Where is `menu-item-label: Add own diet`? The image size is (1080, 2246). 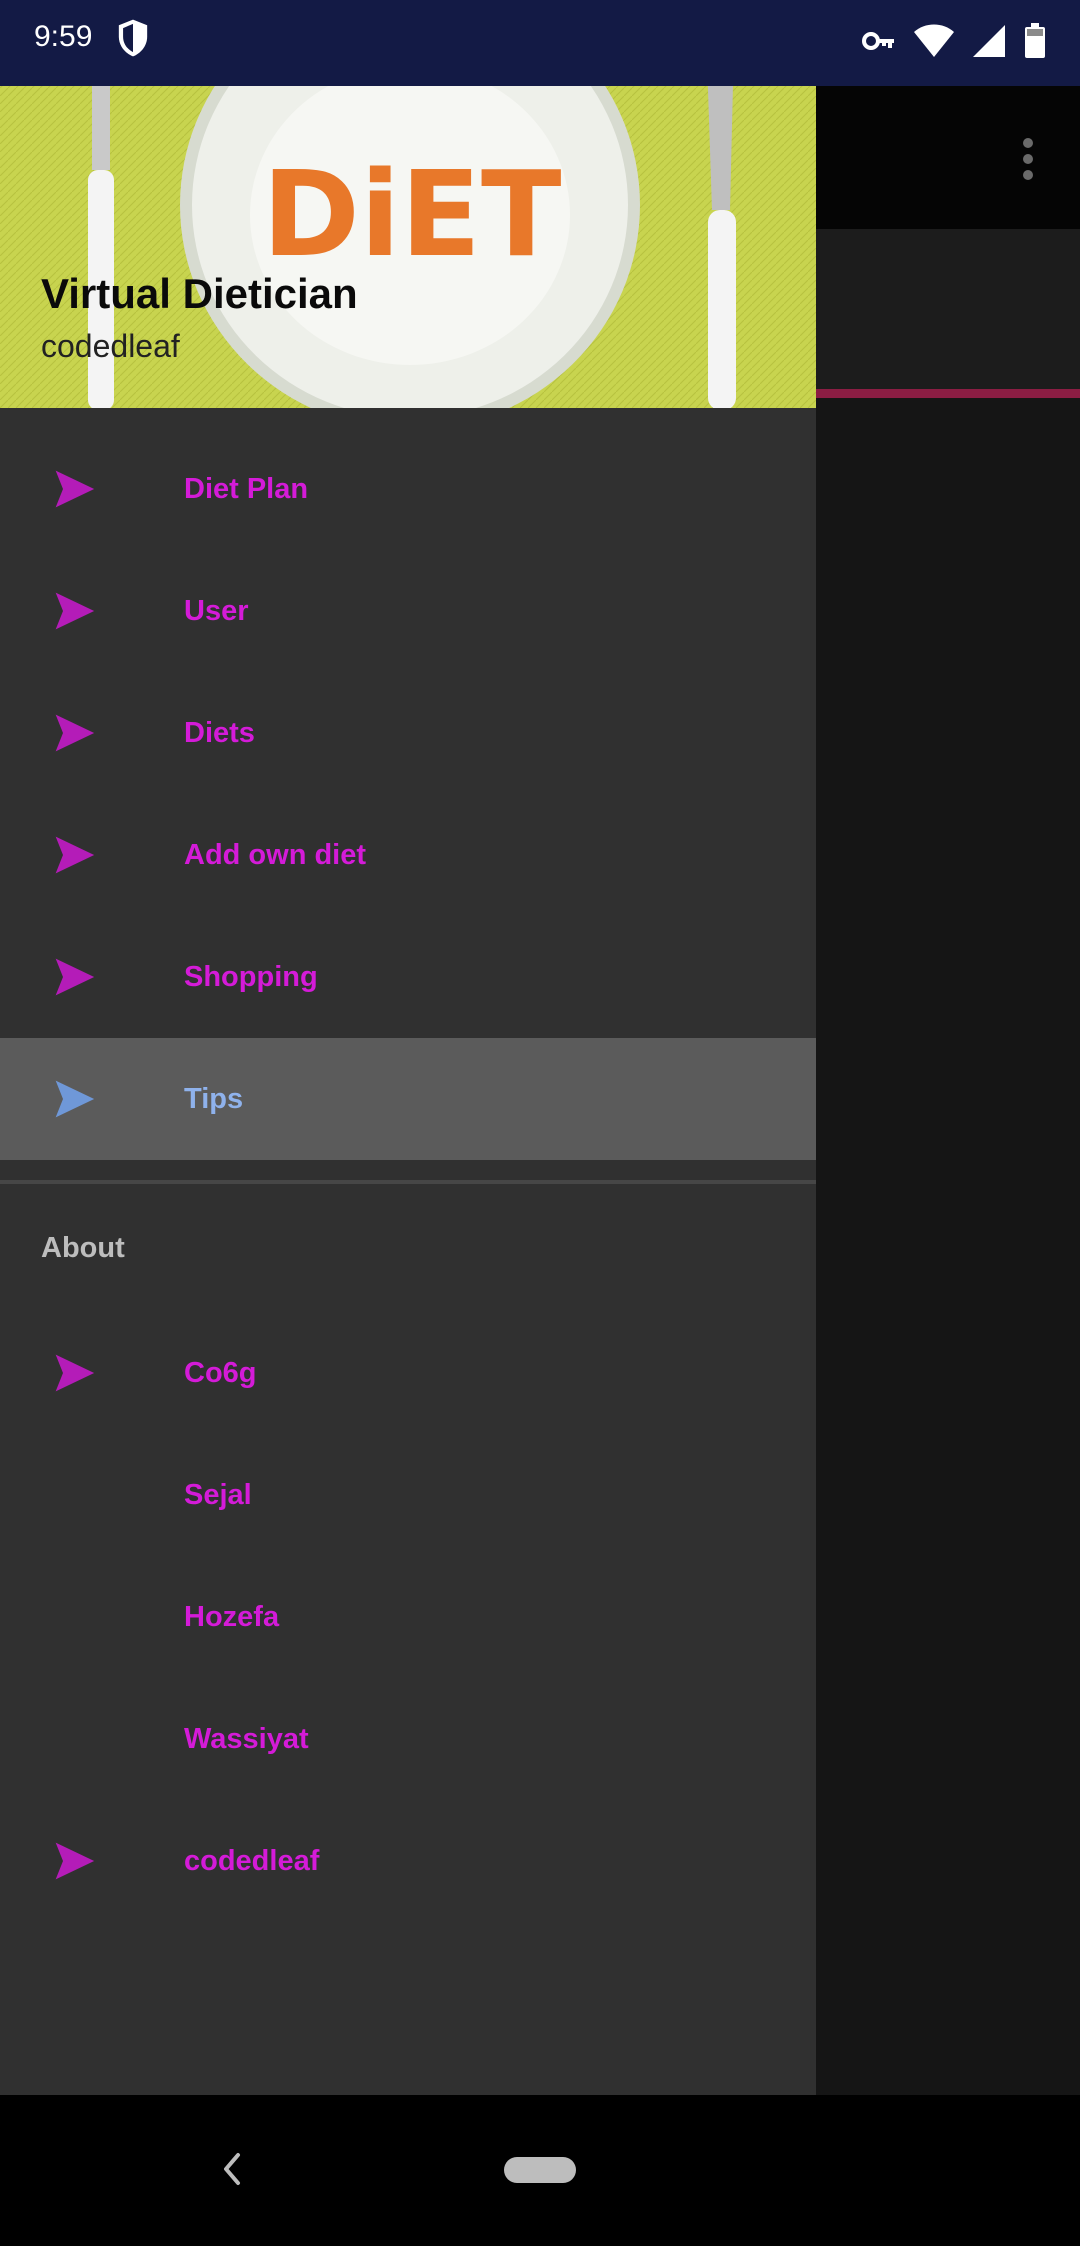 menu-item-label: Add own diet is located at coordinates (275, 854).